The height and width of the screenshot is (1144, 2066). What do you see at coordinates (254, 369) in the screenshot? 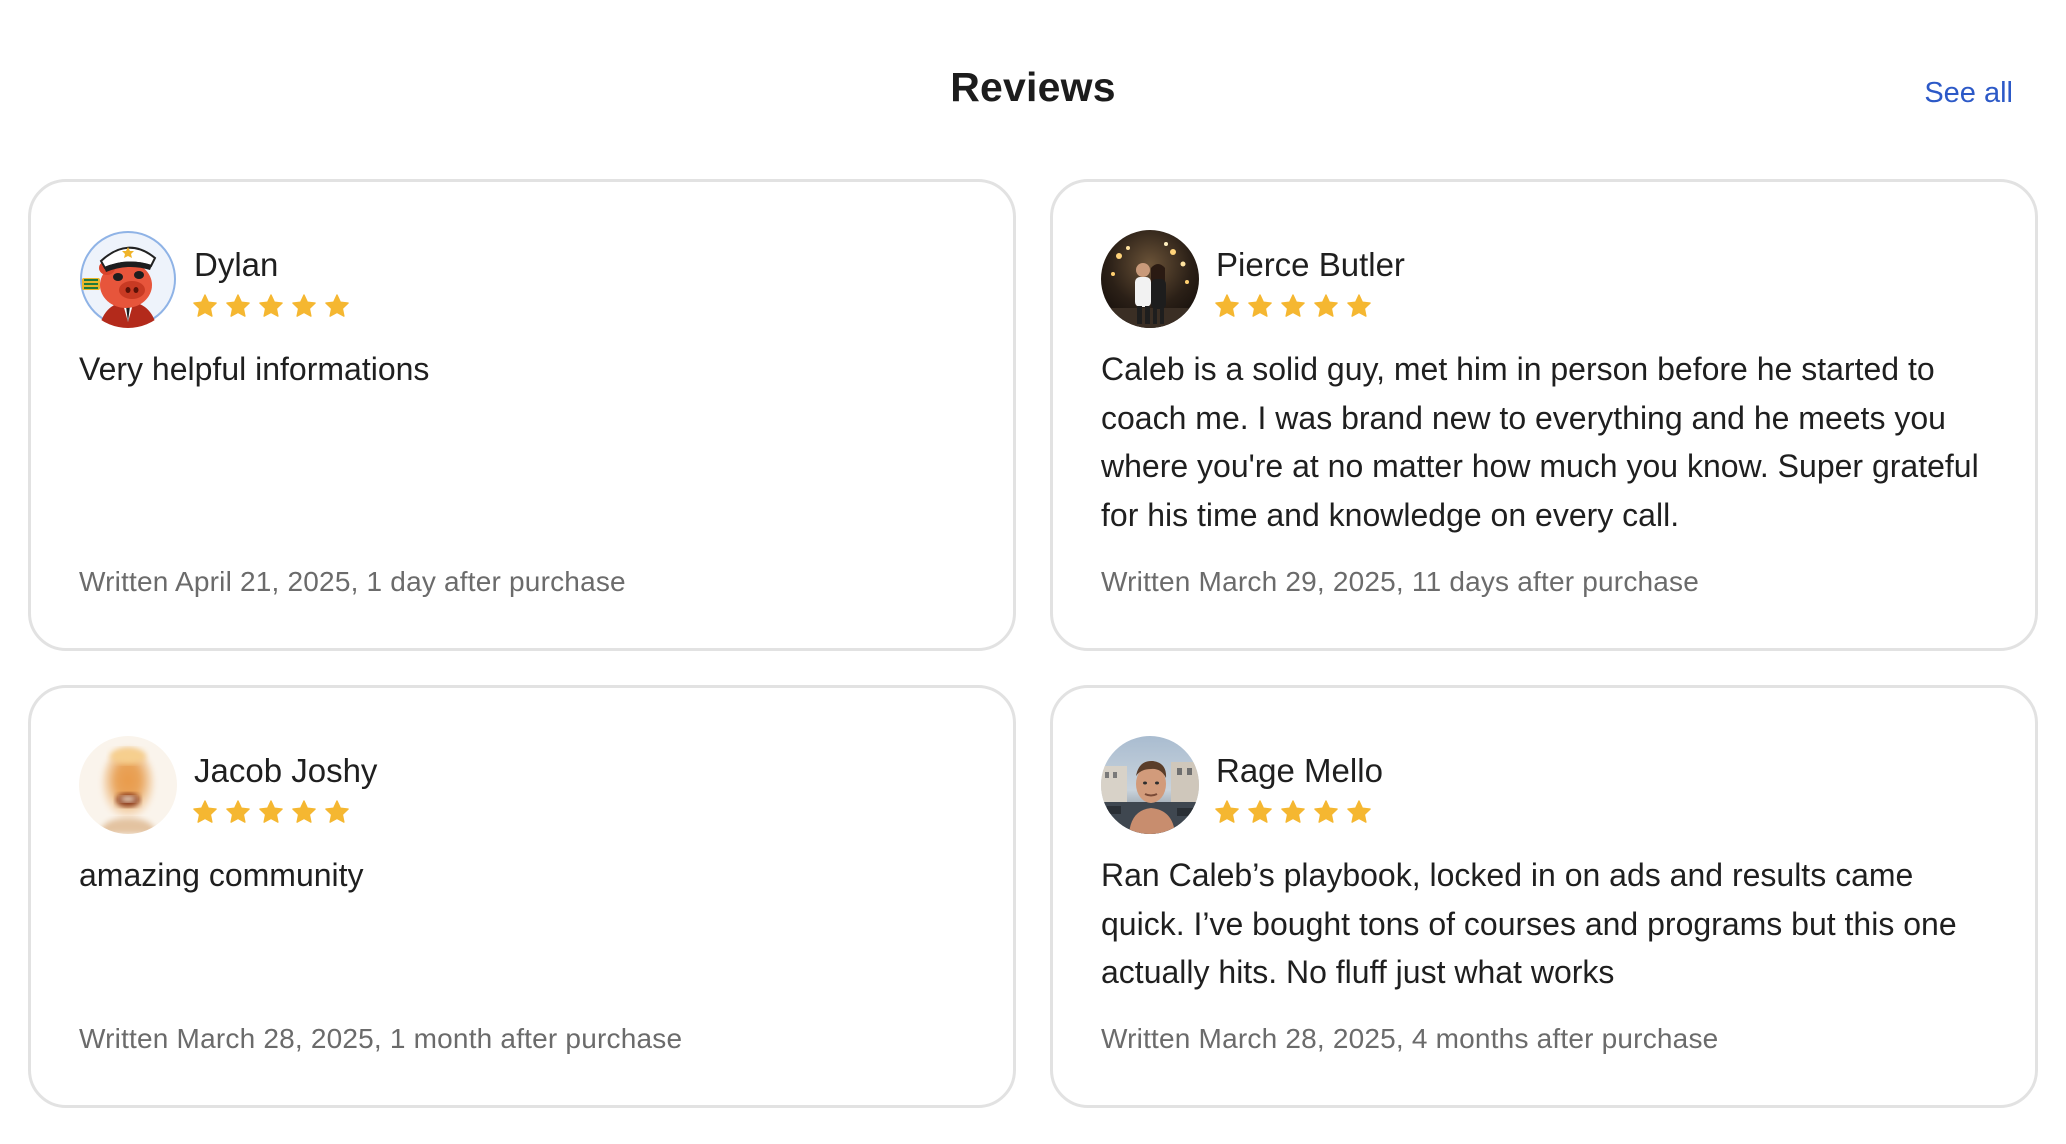
I see `review-text: Very helpful informations` at bounding box center [254, 369].